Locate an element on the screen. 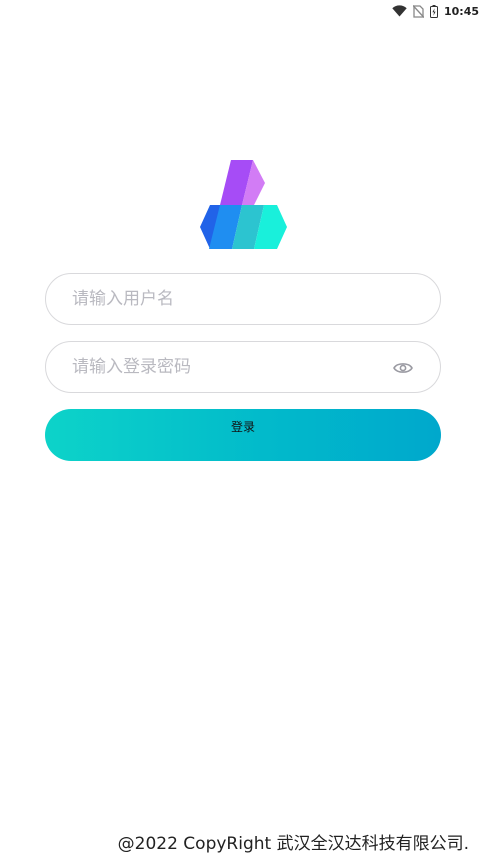  status-time: 10:45 is located at coordinates (461, 11).